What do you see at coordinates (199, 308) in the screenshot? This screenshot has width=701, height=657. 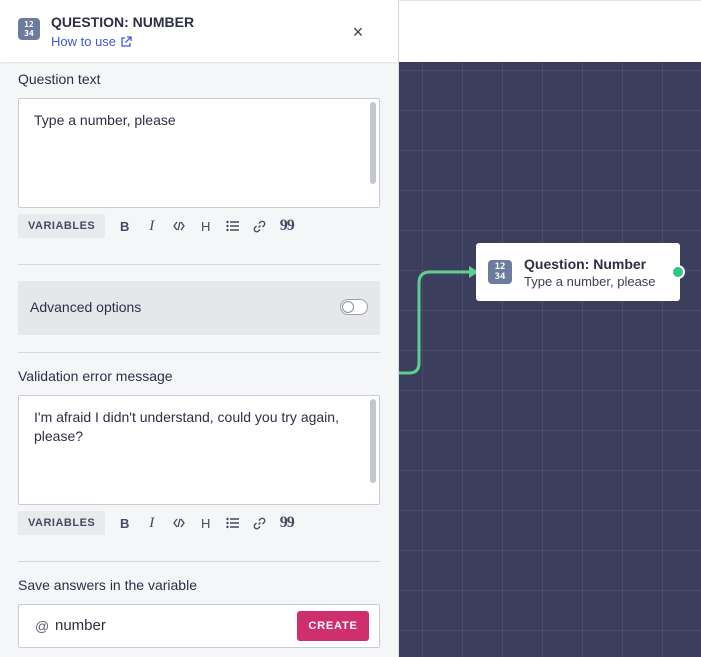 I see `advanced-options-row: Advanced options` at bounding box center [199, 308].